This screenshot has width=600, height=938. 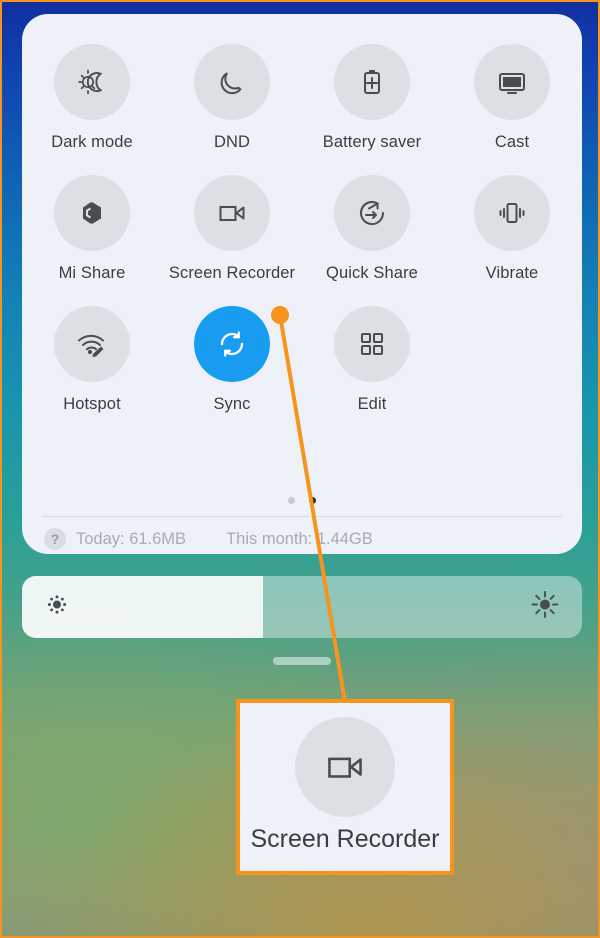 I want to click on tile-vibrate: Vibrate, so click(x=512, y=229).